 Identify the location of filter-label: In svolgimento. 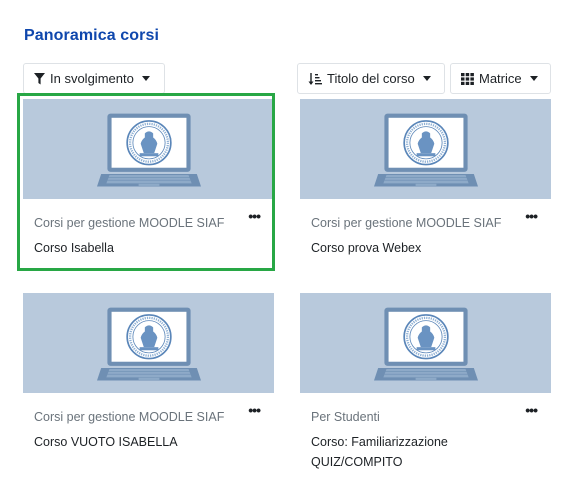
(92, 78).